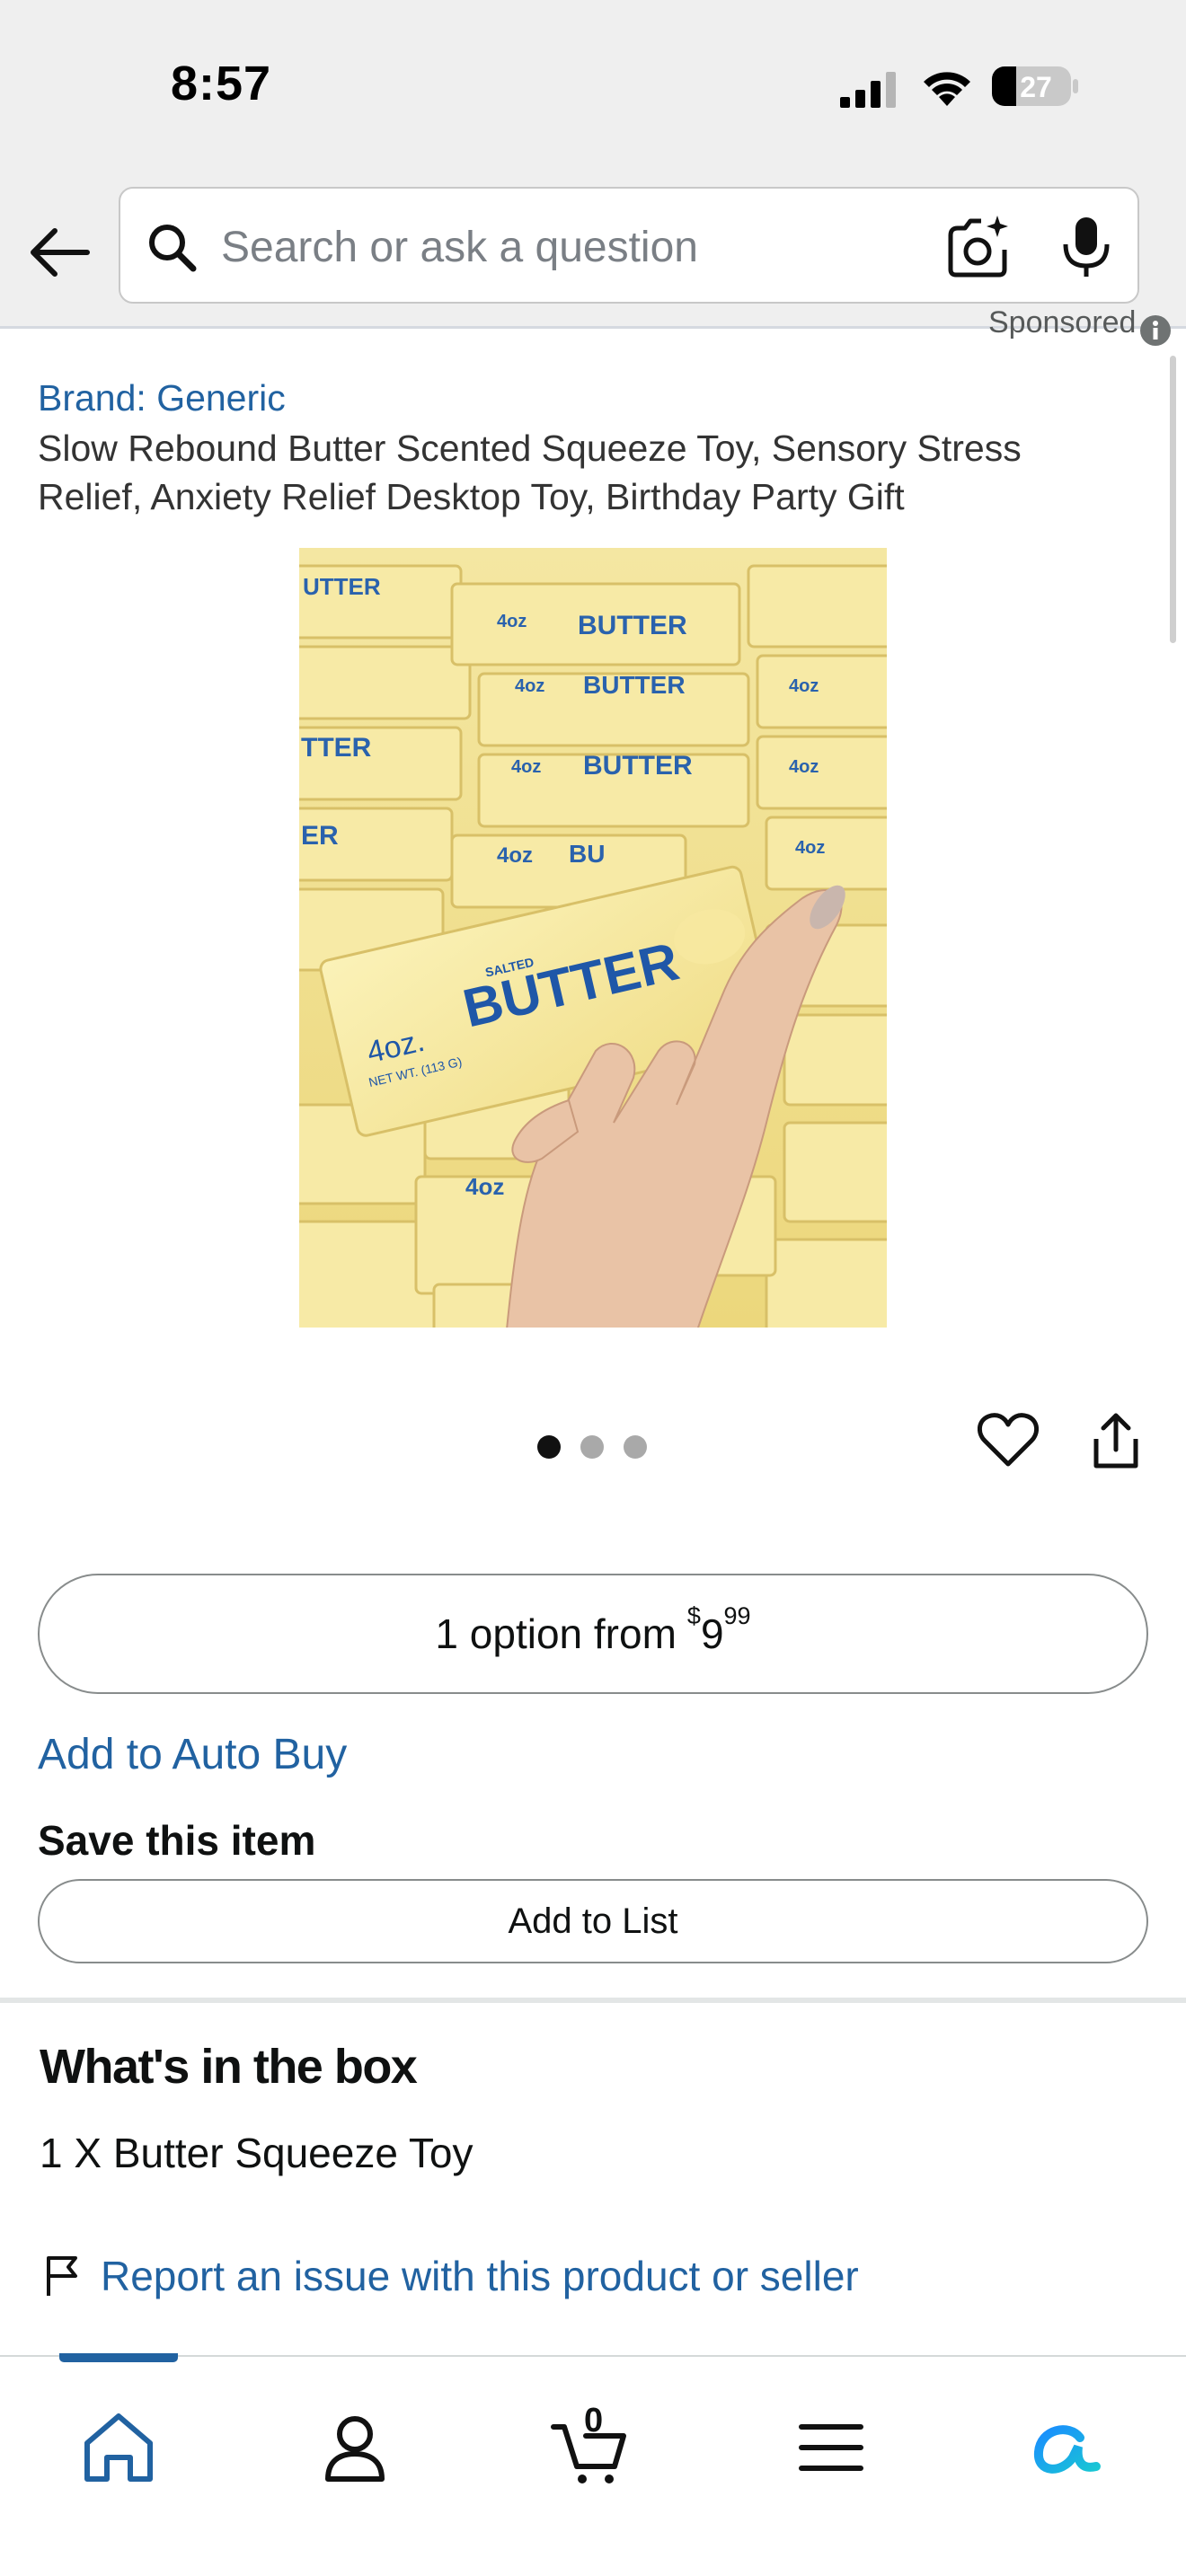 This screenshot has height=2576, width=1186. Describe the element at coordinates (737, 1615) in the screenshot. I see `price-fraction: 99` at that location.